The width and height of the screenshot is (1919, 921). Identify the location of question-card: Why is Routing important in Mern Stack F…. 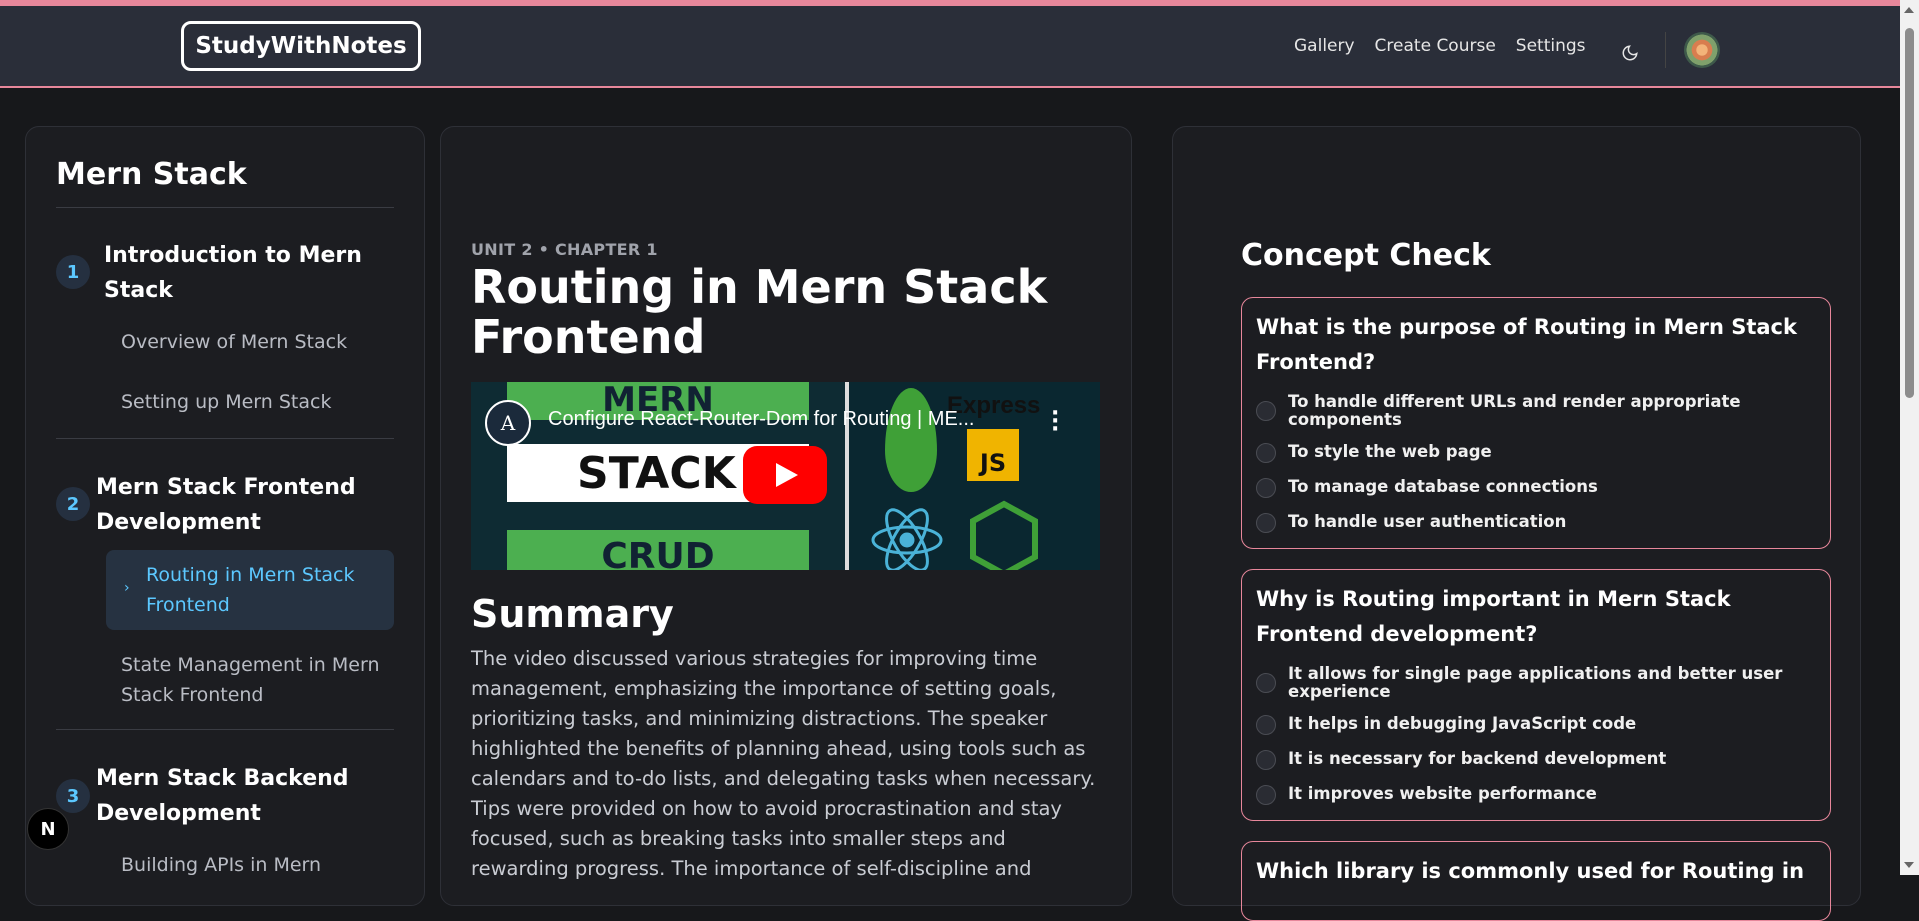
(1536, 695).